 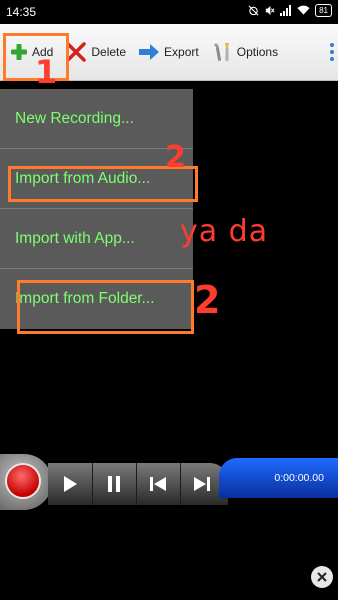 I want to click on transport-bar, so click(x=138, y=484).